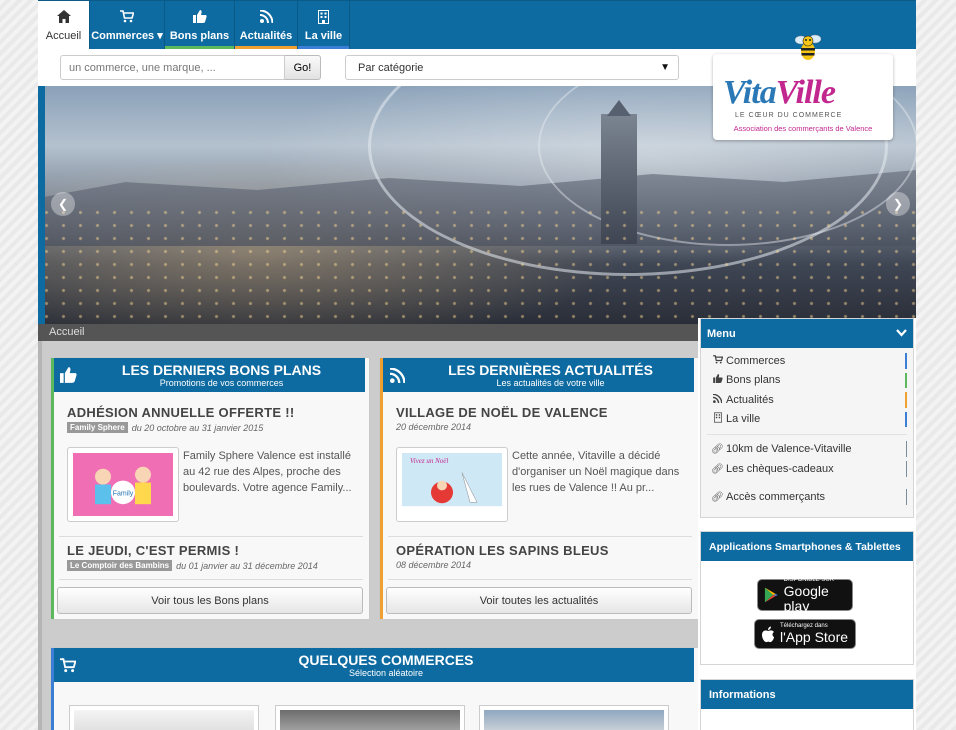 This screenshot has width=956, height=730. Describe the element at coordinates (807, 381) in the screenshot. I see `sidebar-item-bons-plans: Bons plans` at that location.